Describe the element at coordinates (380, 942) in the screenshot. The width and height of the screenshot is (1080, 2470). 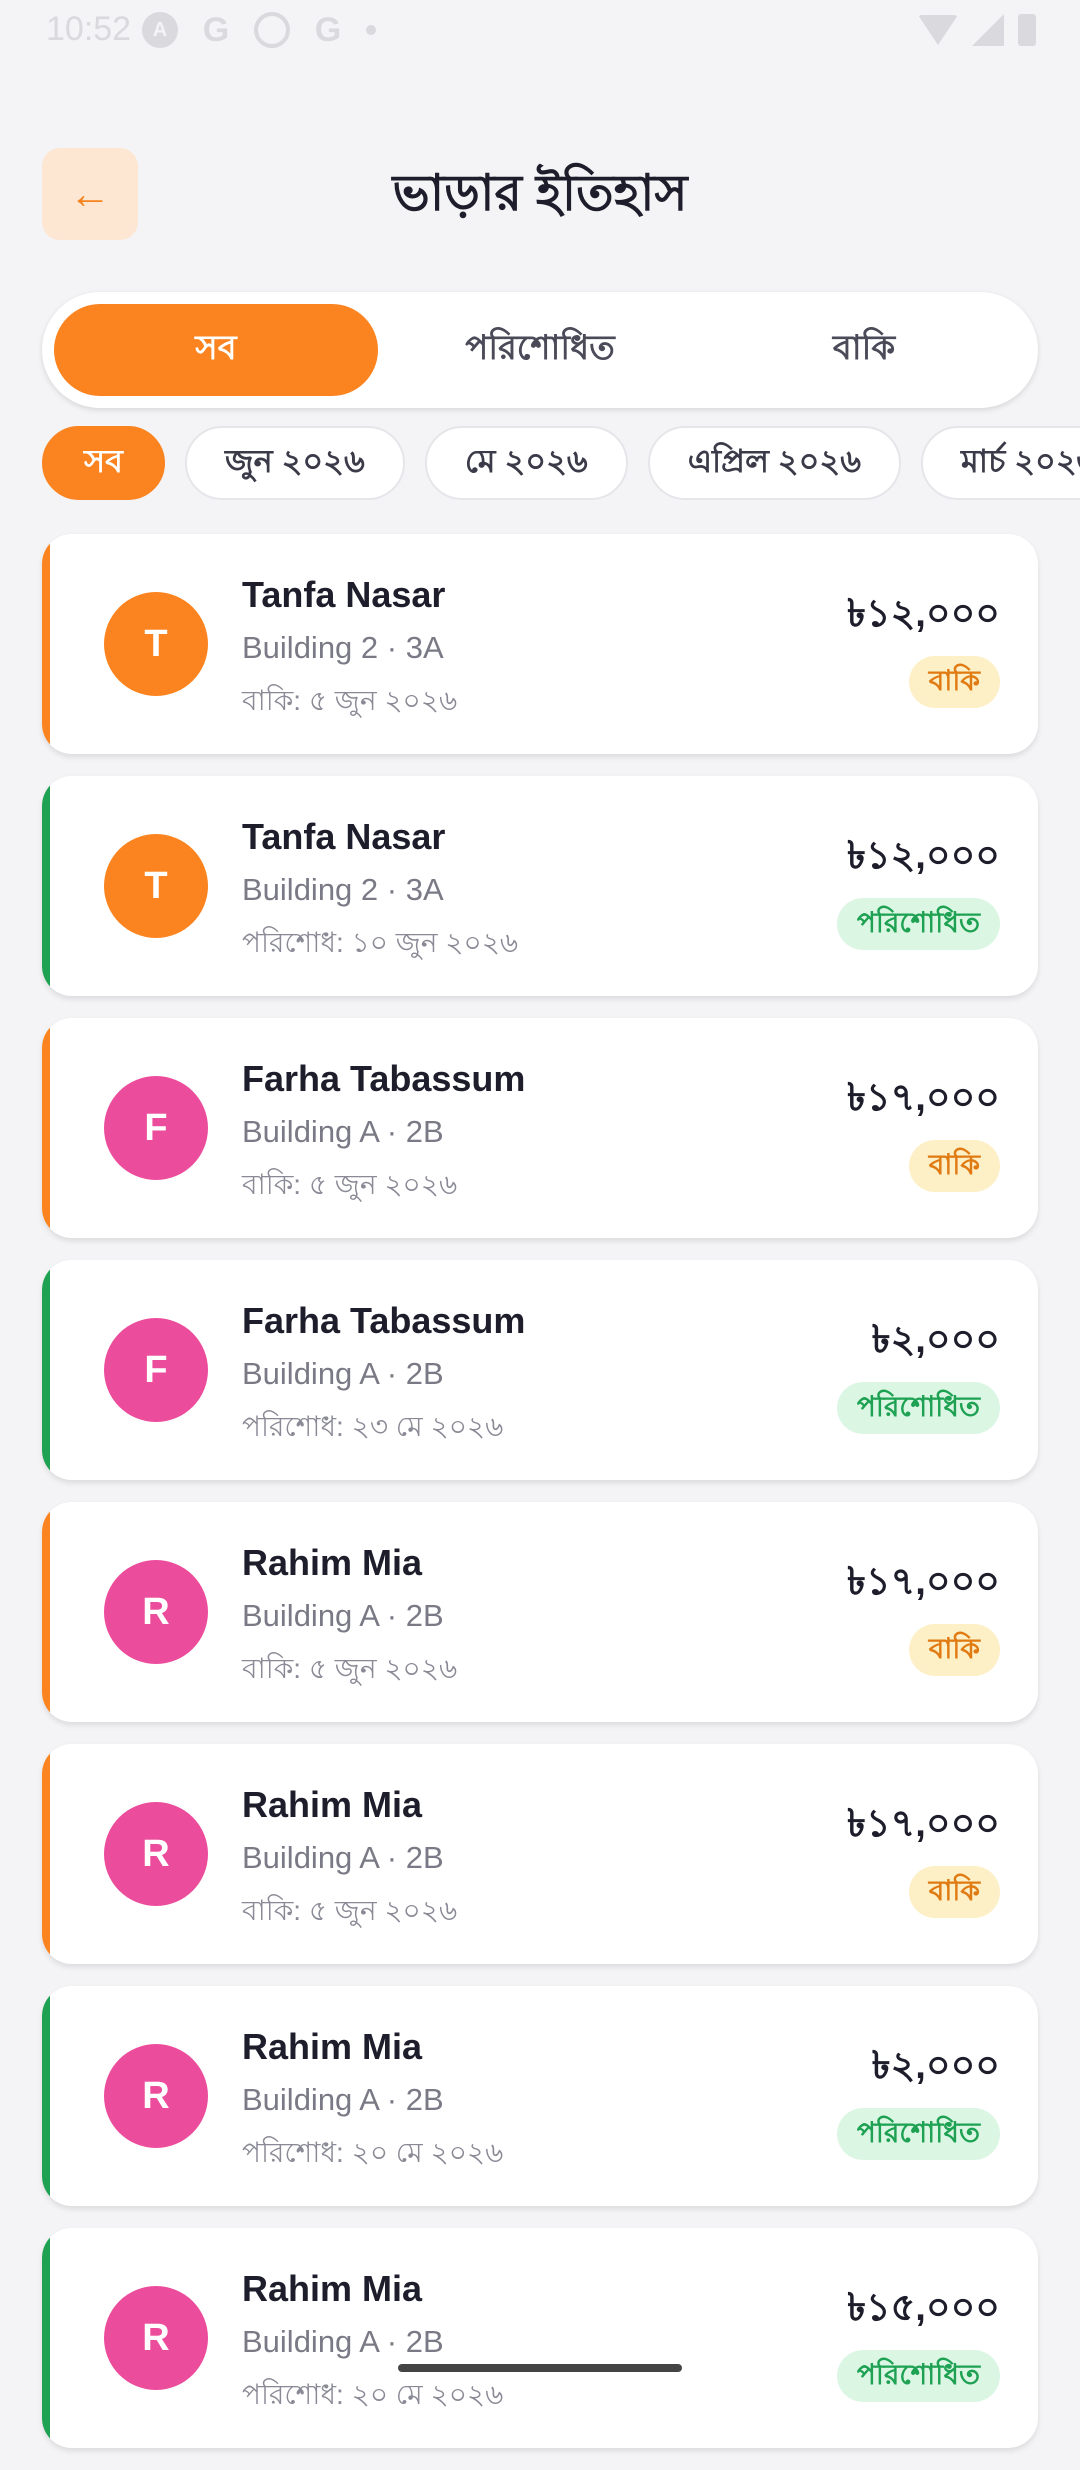
I see `date-line: পরিশোধ: ১০ জুন ২০২৬` at that location.